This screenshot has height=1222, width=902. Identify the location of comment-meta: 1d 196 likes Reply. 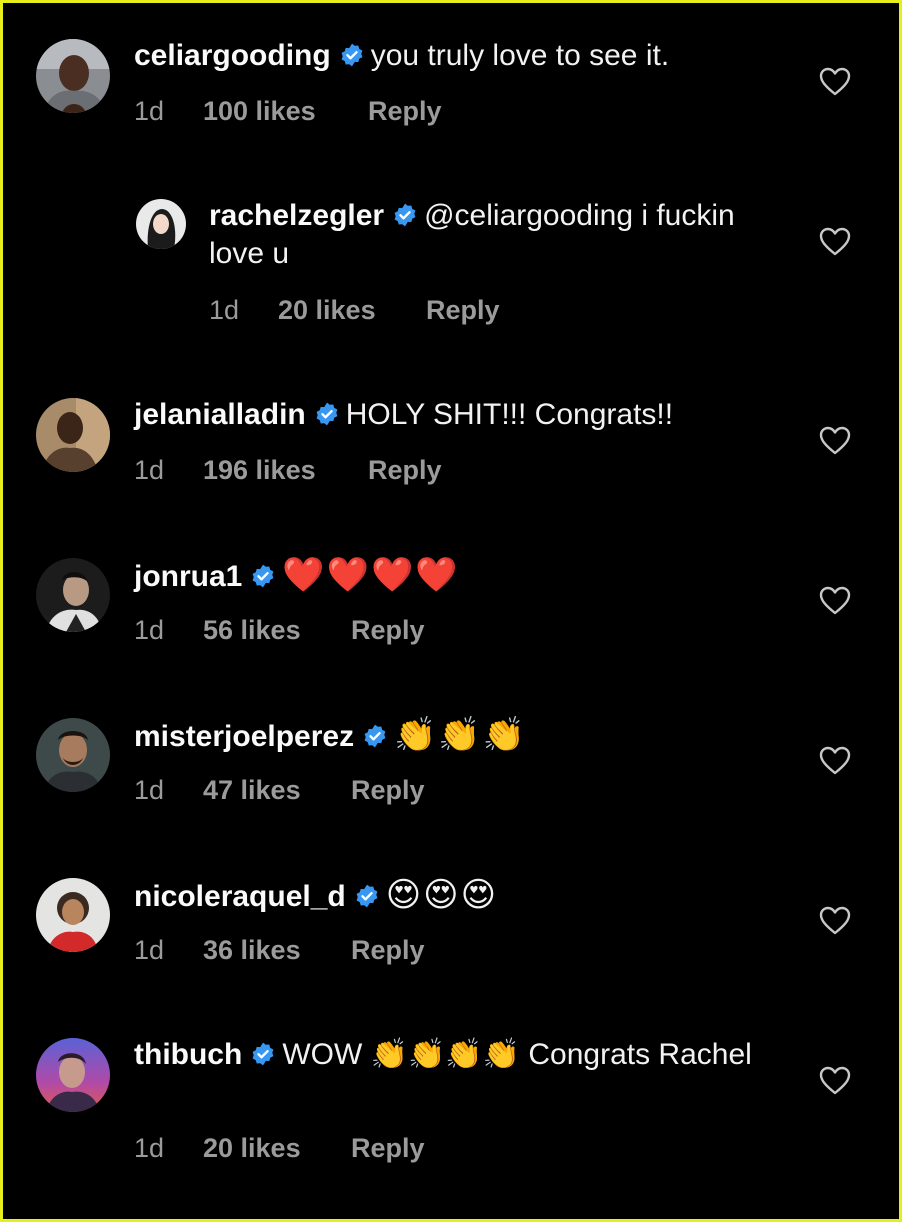
(288, 470).